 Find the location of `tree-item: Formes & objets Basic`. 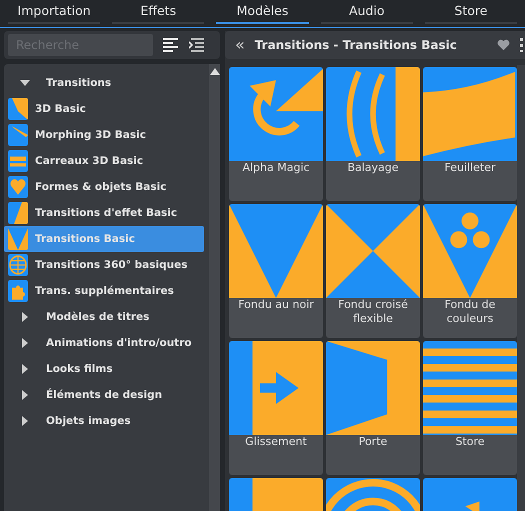

tree-item: Formes & objets Basic is located at coordinates (104, 187).